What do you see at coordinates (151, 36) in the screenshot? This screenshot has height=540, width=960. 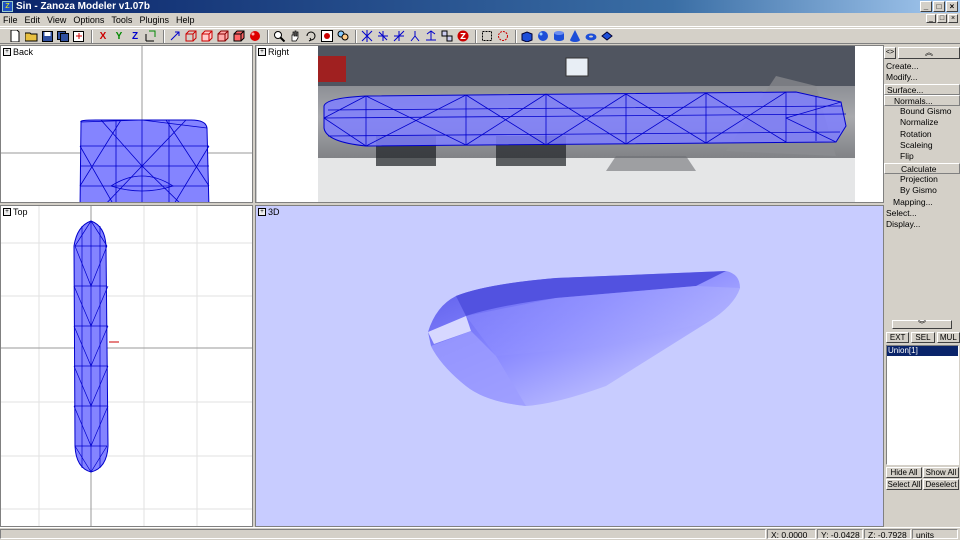 I see `axis-plane-icon` at bounding box center [151, 36].